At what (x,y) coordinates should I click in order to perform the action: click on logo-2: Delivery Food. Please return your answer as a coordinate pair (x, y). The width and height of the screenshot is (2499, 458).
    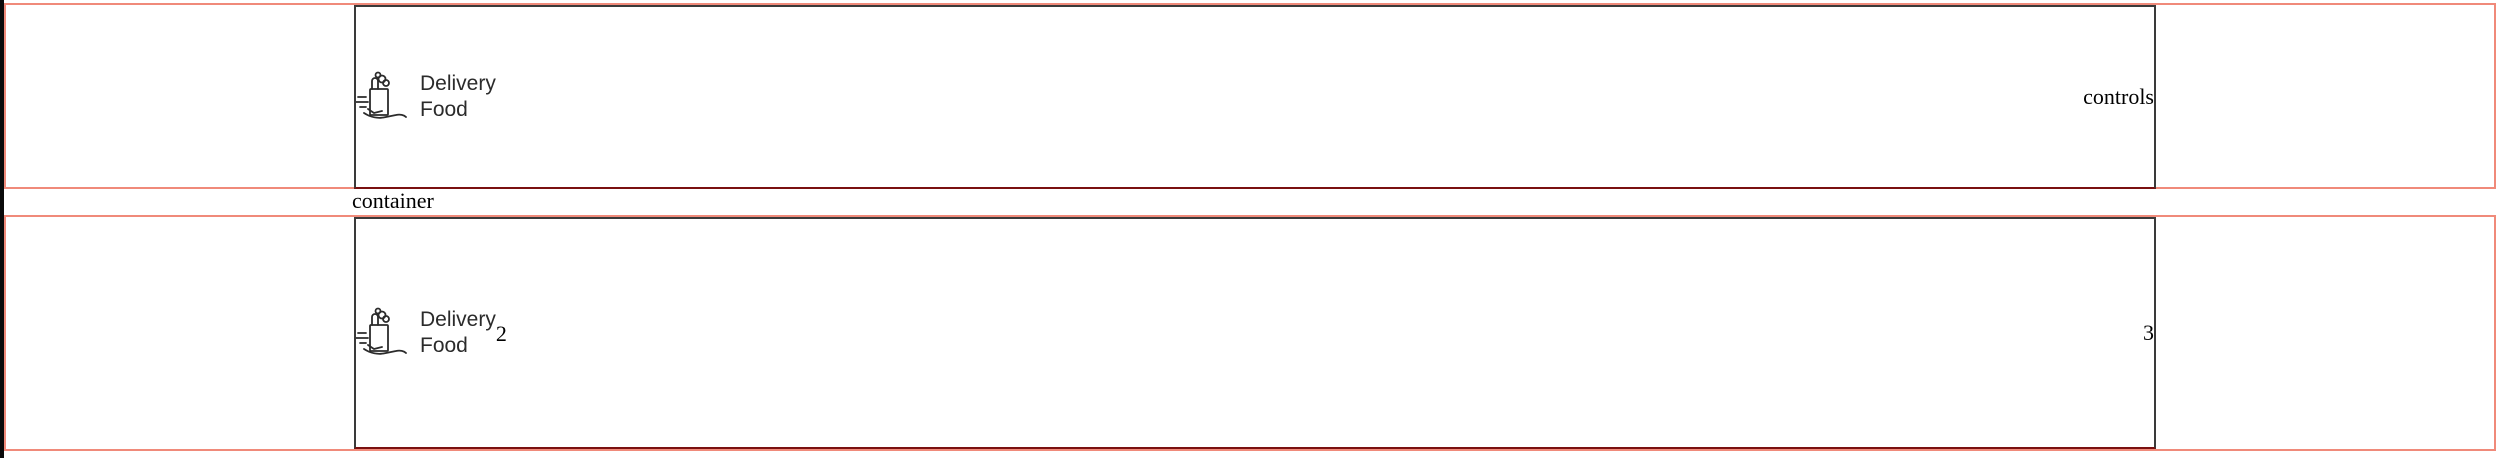
    Looking at the image, I should click on (426, 333).